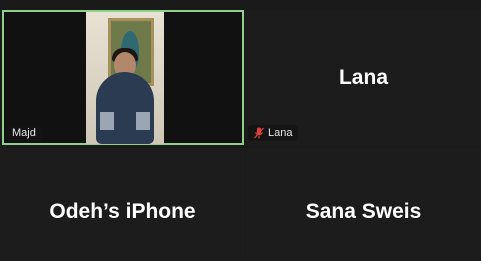 The height and width of the screenshot is (261, 481). Describe the element at coordinates (122, 211) in the screenshot. I see `participant-display-name: Odeh’s iPhone` at that location.